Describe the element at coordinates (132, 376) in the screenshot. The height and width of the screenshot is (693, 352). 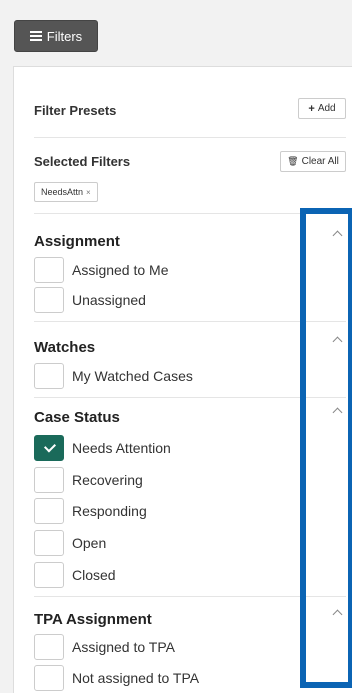
I see `option-label: My Watched Cases` at that location.